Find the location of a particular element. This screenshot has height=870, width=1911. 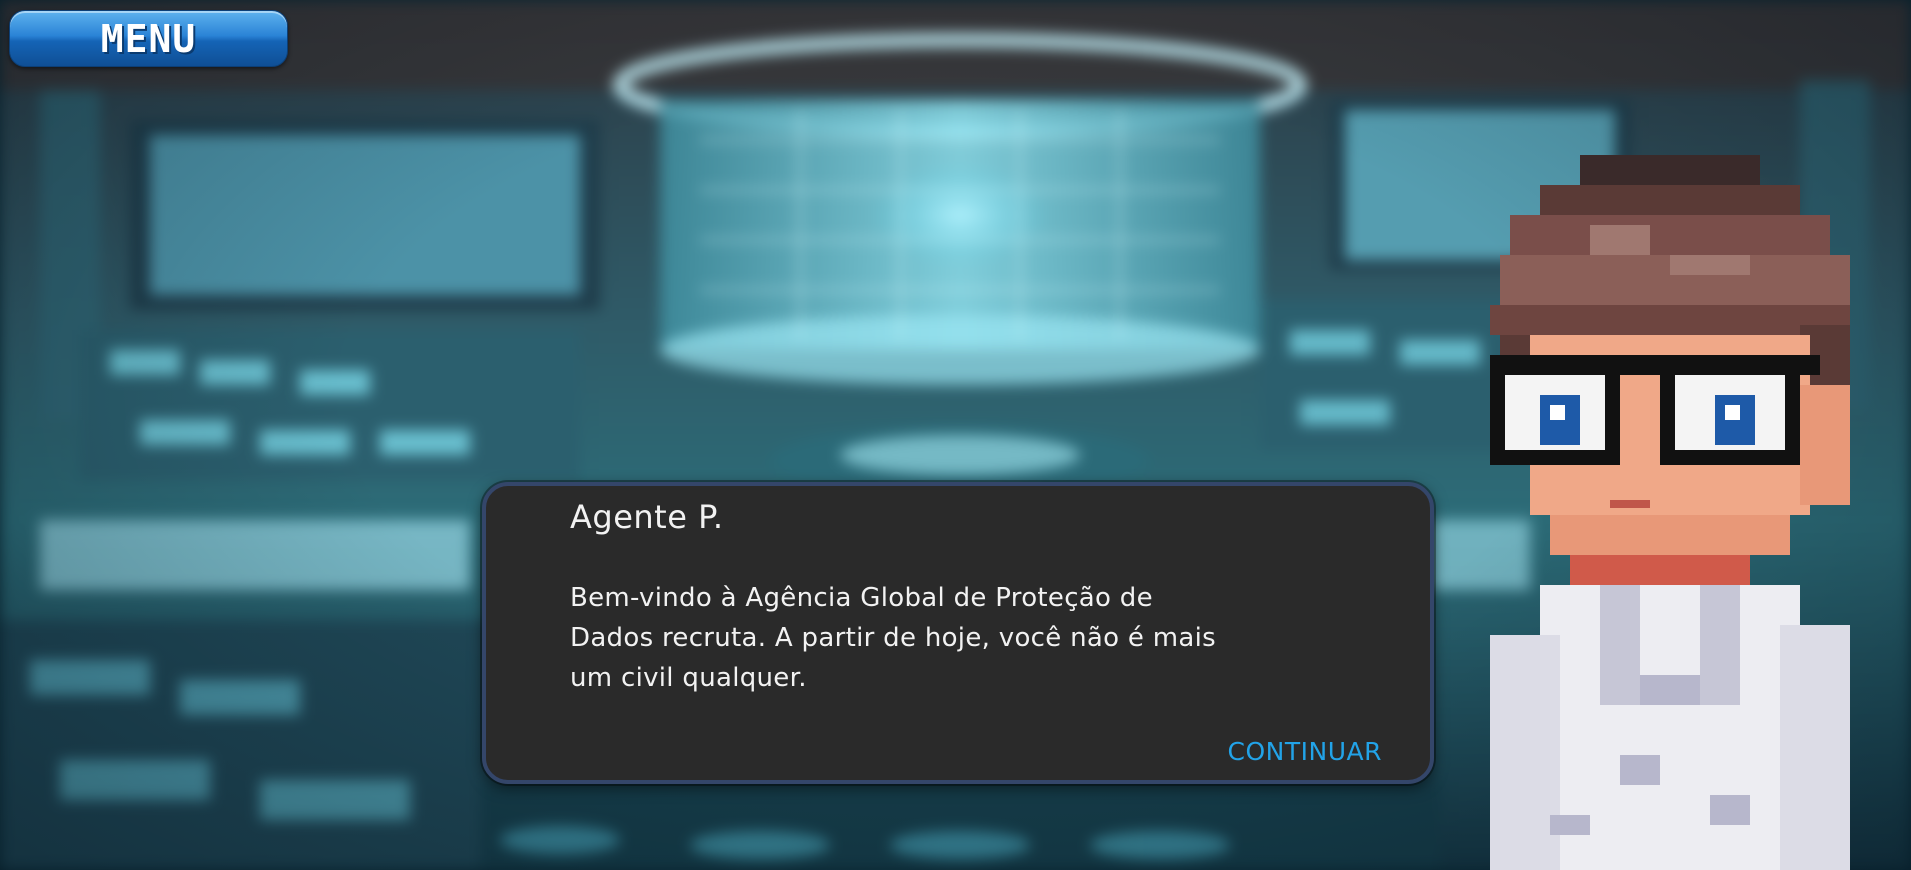

character-lab-coat is located at coordinates (1670, 727).